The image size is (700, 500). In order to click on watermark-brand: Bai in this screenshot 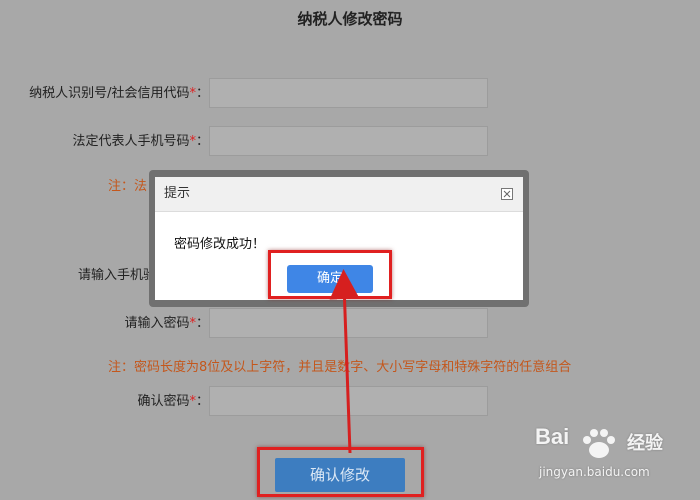, I will do `click(552, 436)`.